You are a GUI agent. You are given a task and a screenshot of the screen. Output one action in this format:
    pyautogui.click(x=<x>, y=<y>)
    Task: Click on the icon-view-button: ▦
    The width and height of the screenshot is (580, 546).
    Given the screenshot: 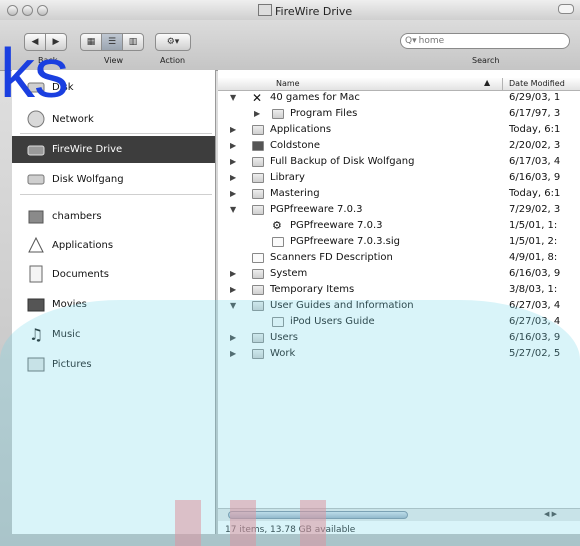 What is the action you would take?
    pyautogui.click(x=91, y=42)
    